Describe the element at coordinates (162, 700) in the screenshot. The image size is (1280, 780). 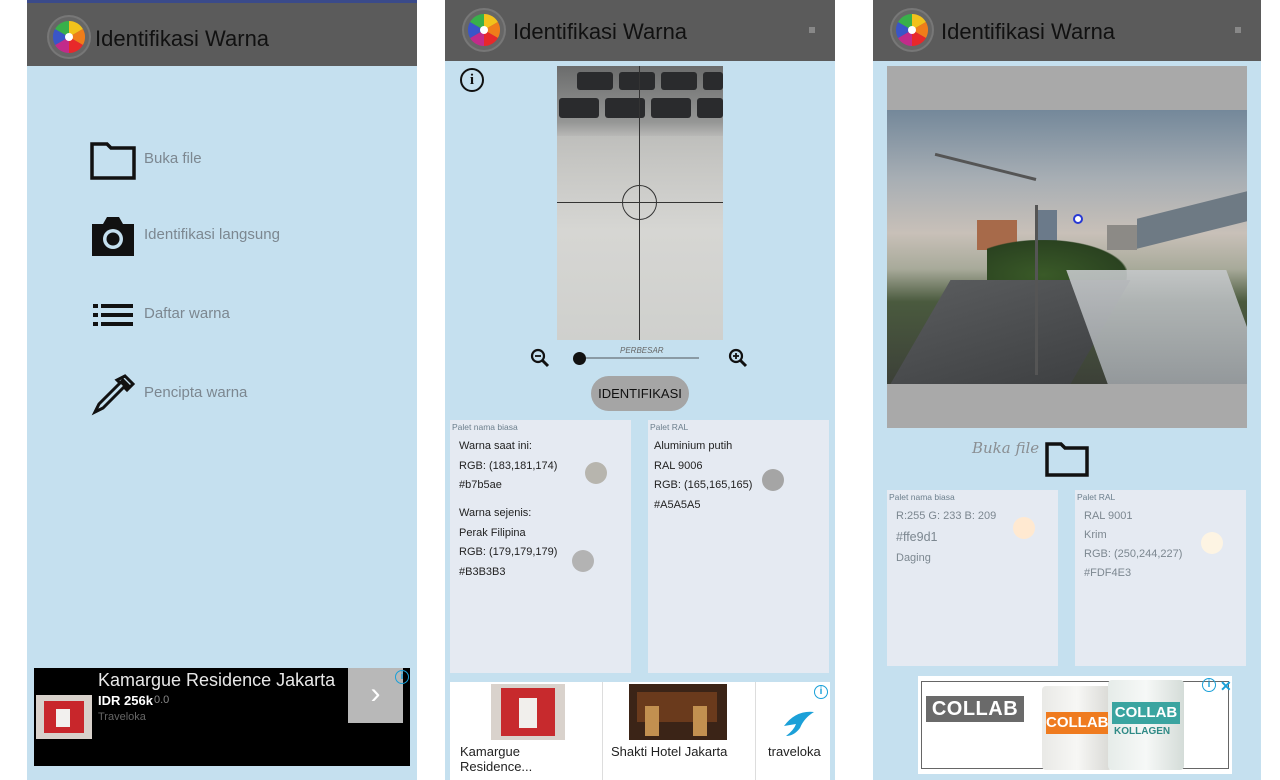
I see `ad-rating: 0.0` at that location.